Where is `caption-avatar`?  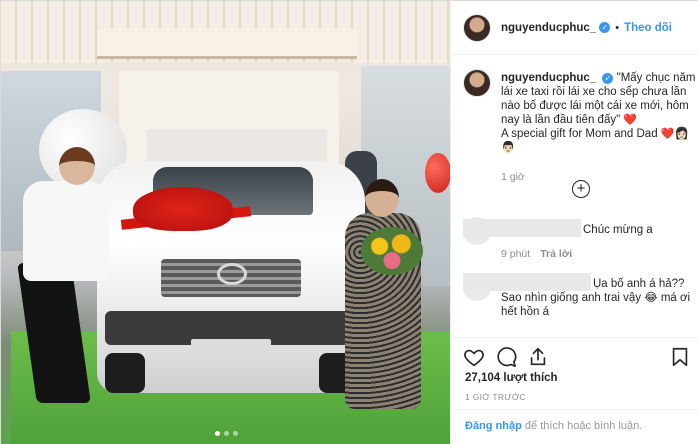
caption-avatar is located at coordinates (477, 83).